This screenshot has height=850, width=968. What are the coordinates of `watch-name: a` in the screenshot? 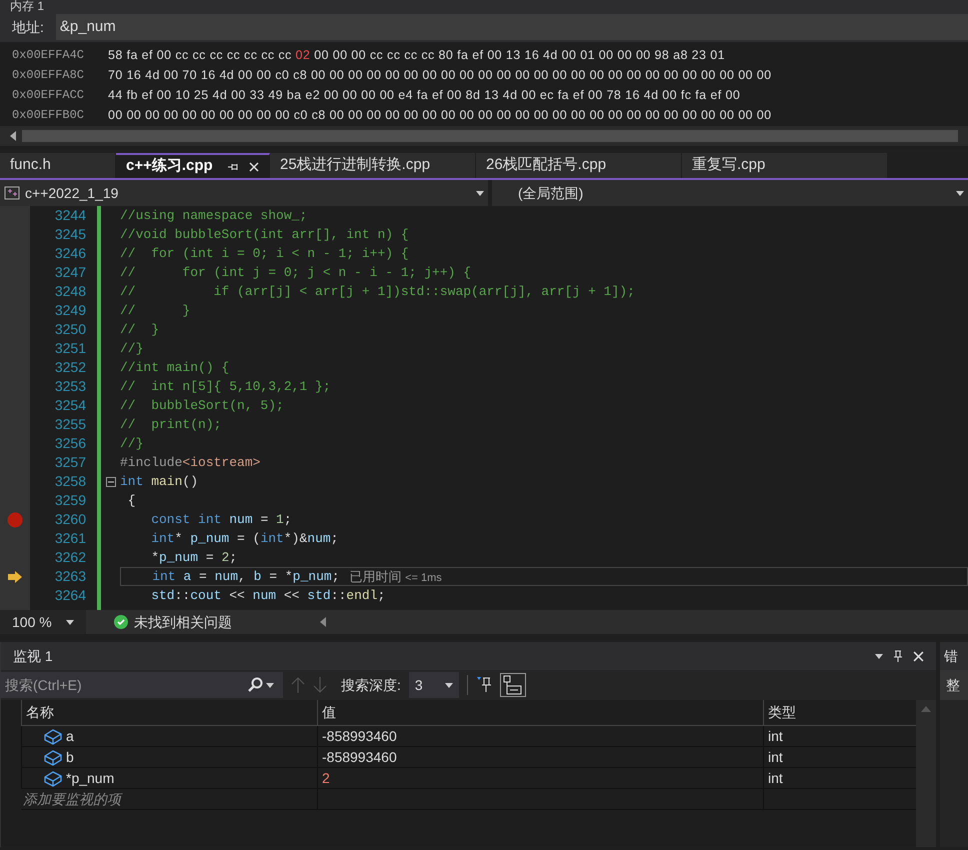 It's located at (70, 736).